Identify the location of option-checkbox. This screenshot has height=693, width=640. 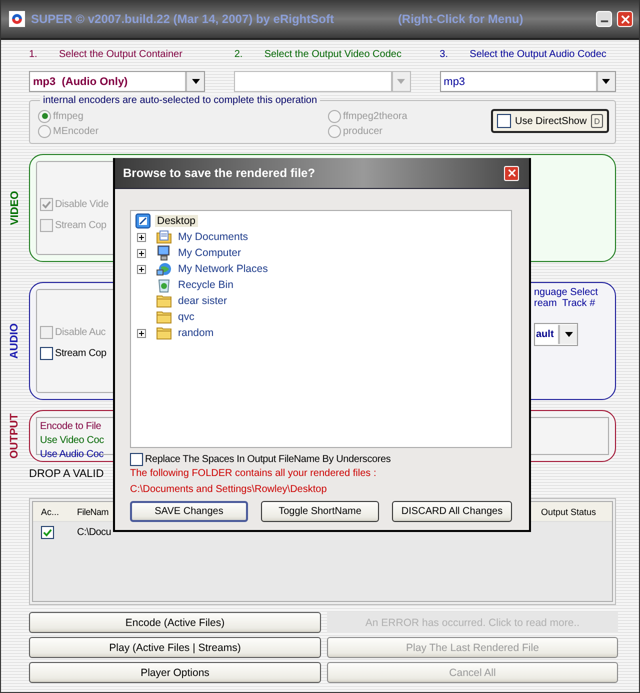
(46, 353).